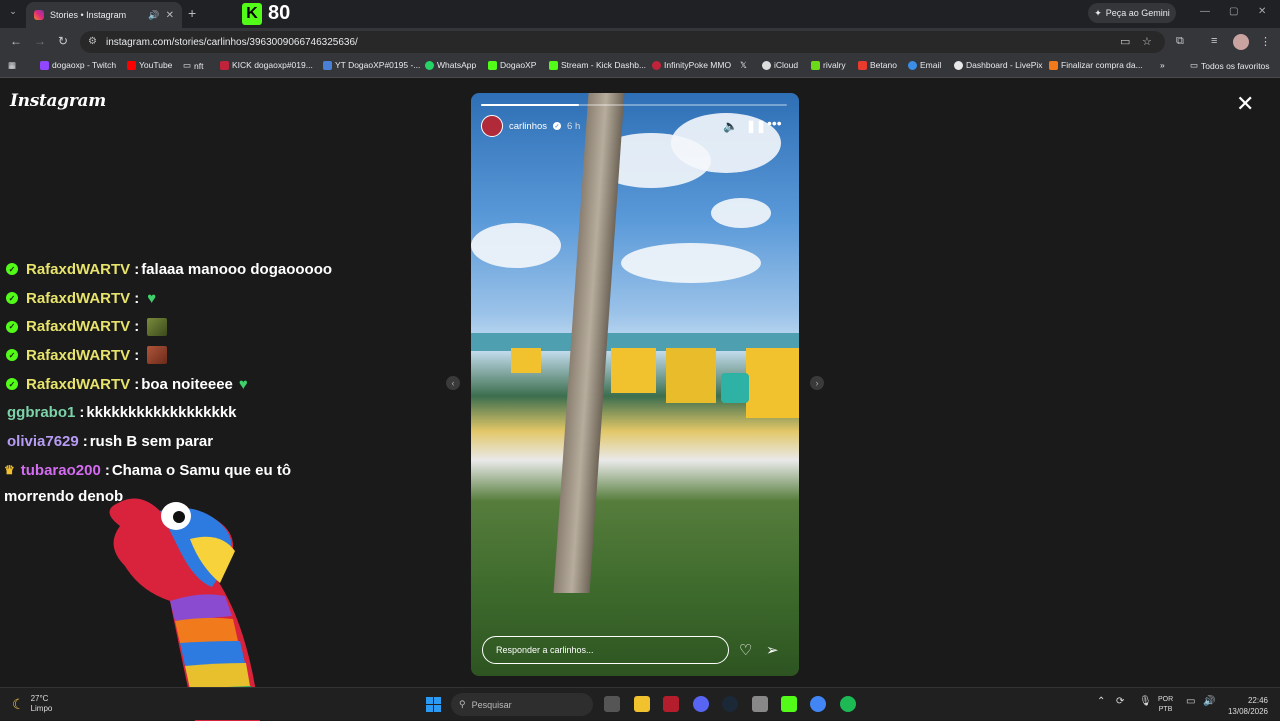 The width and height of the screenshot is (1280, 721). Describe the element at coordinates (174, 298) in the screenshot. I see `chat-message: ✓ RafaxdWARTV: ♥` at that location.